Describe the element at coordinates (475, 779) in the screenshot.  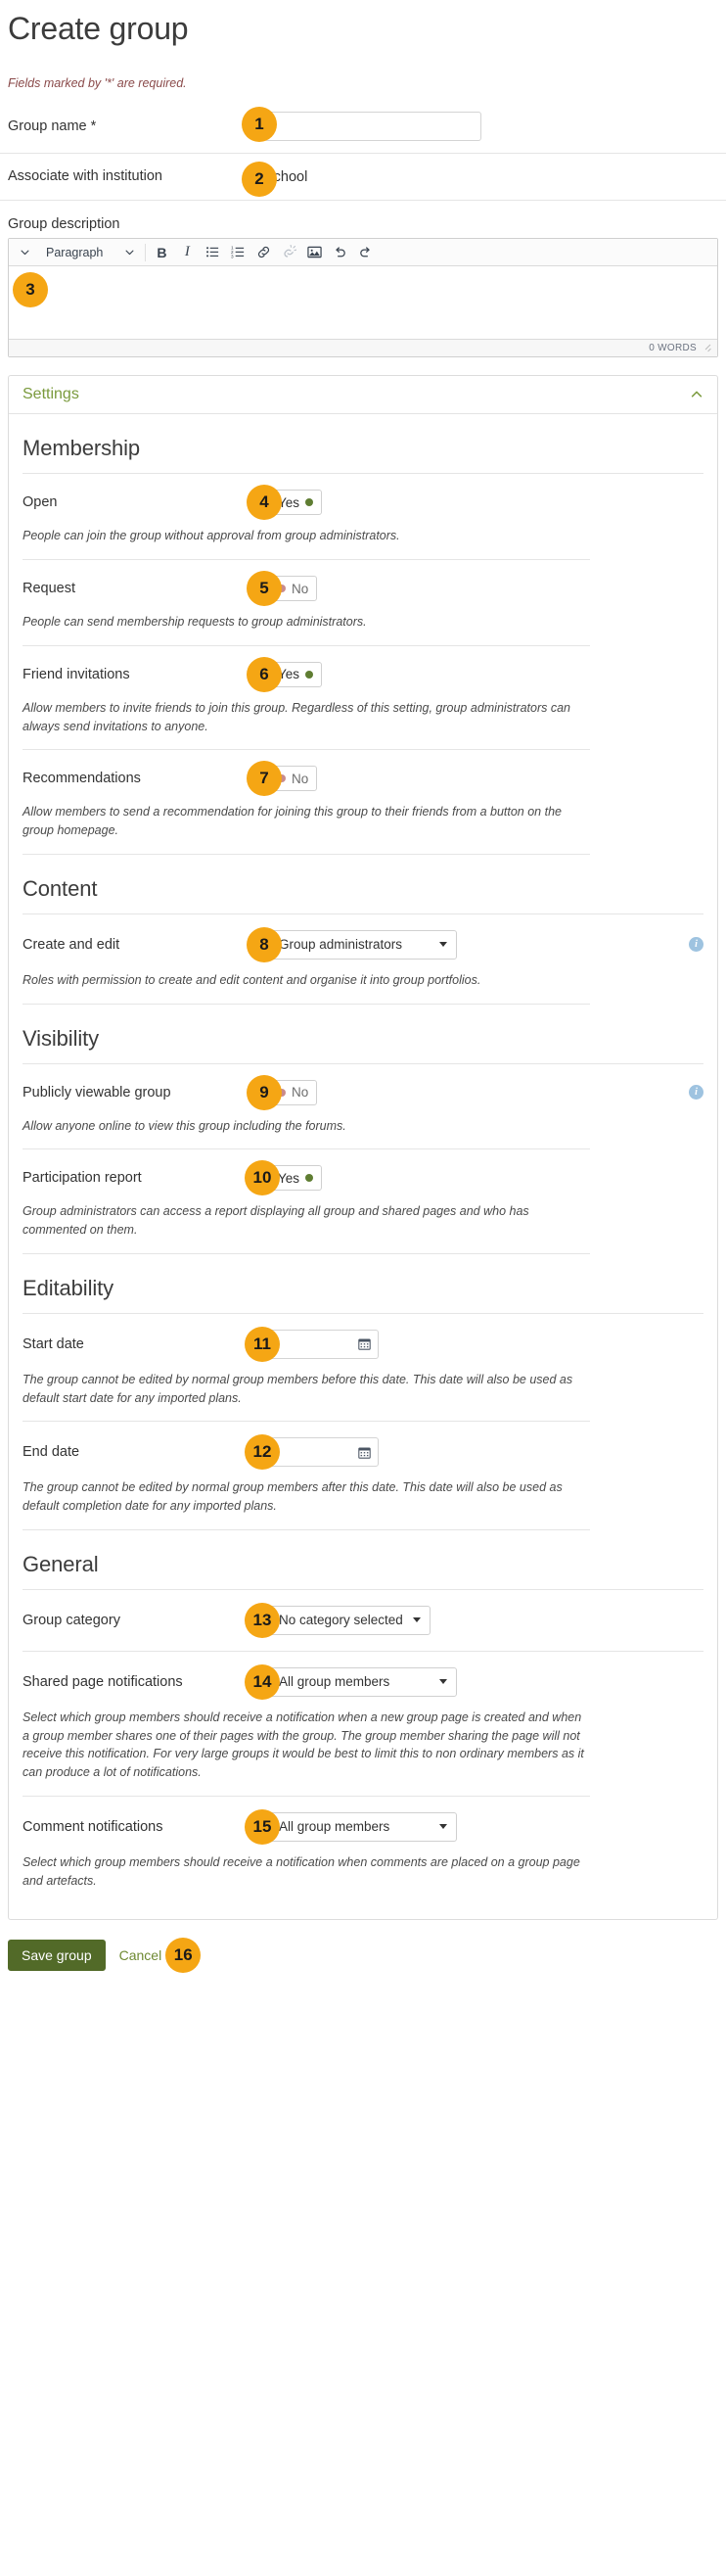
I see `field-recommendations: 7 No` at that location.